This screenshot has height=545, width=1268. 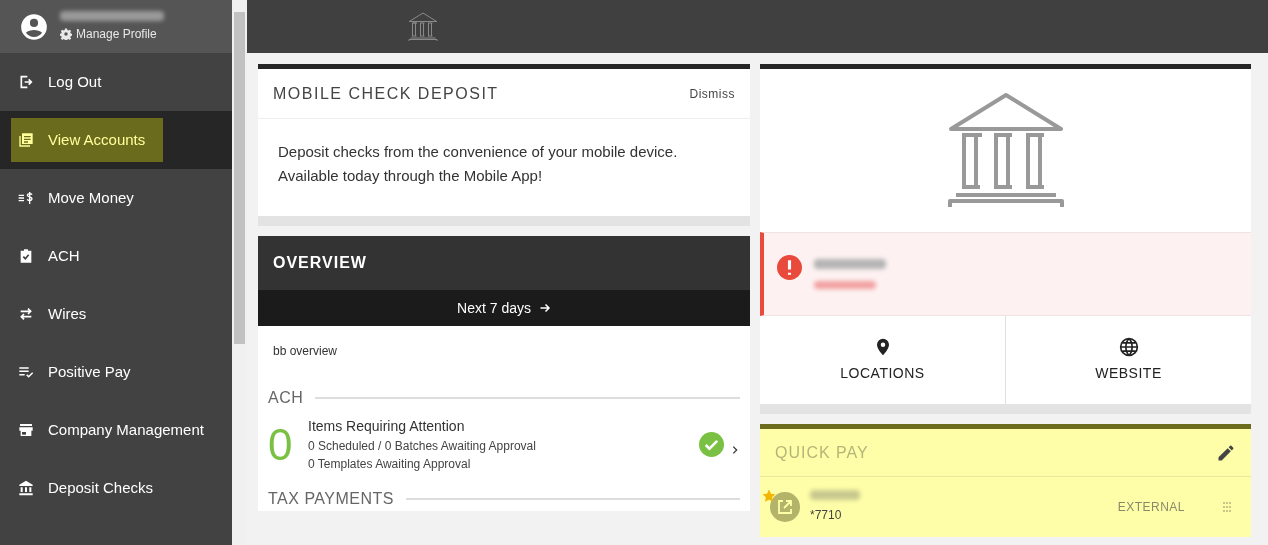 I want to click on stacked-pages-icon, so click(x=26, y=140).